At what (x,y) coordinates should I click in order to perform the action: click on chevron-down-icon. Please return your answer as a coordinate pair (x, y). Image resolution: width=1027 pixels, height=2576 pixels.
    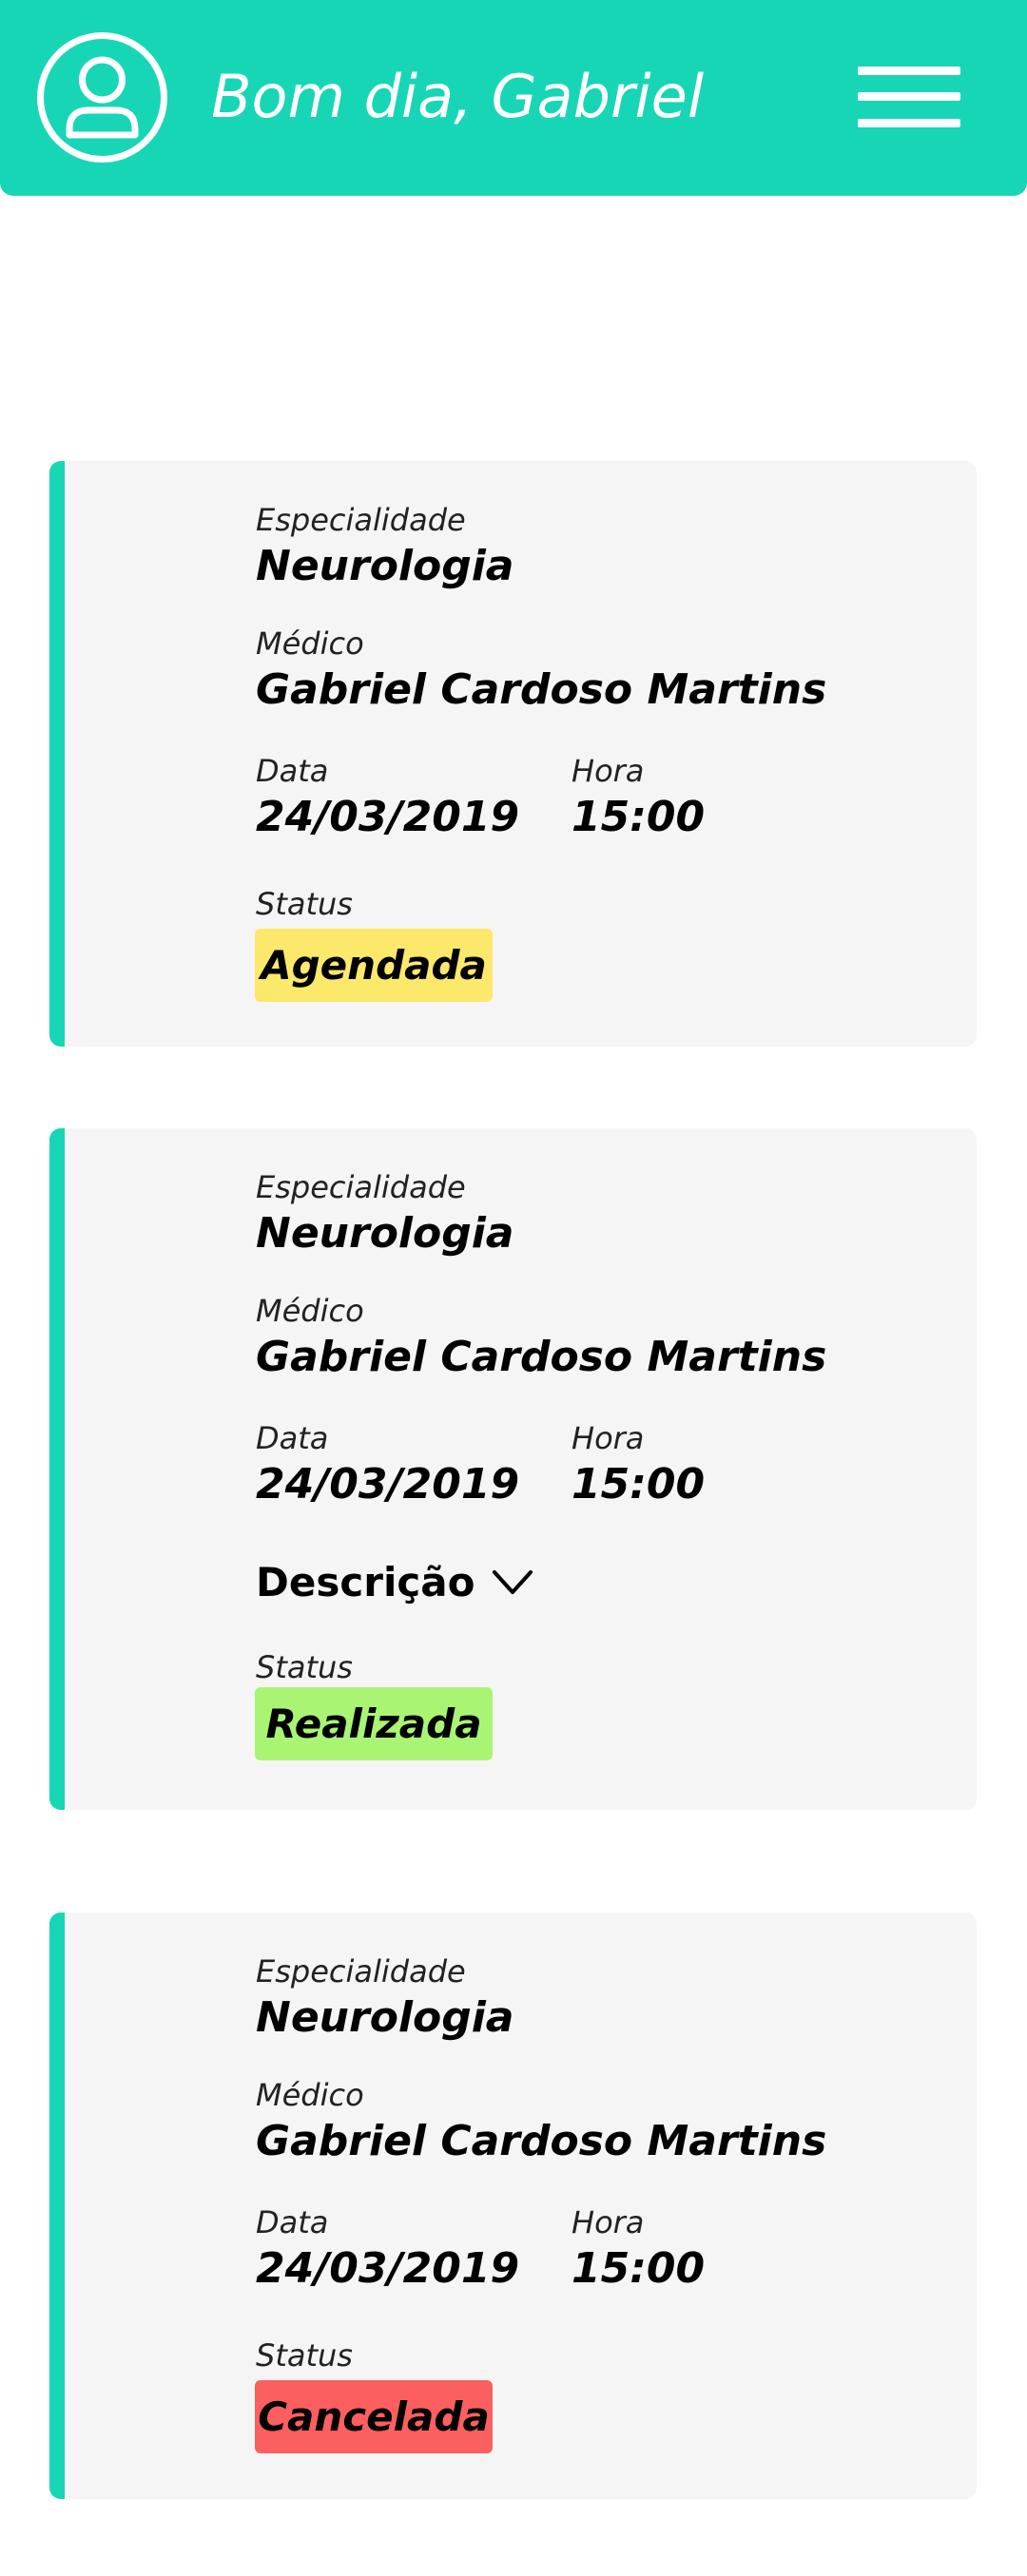
    Looking at the image, I should click on (513, 1582).